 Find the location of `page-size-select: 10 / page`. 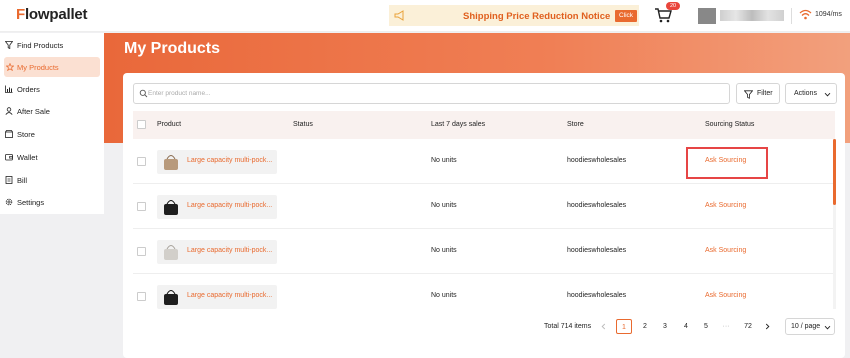

page-size-select: 10 / page is located at coordinates (810, 326).